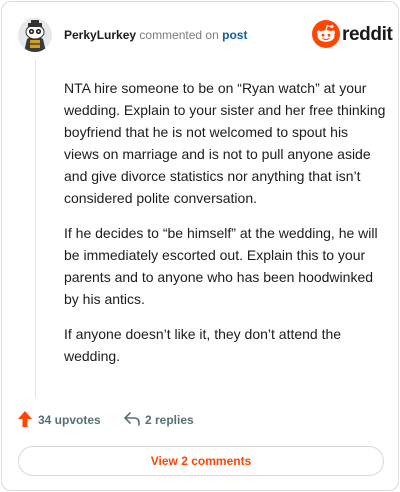  What do you see at coordinates (326, 34) in the screenshot?
I see `reddit-logo-icon` at bounding box center [326, 34].